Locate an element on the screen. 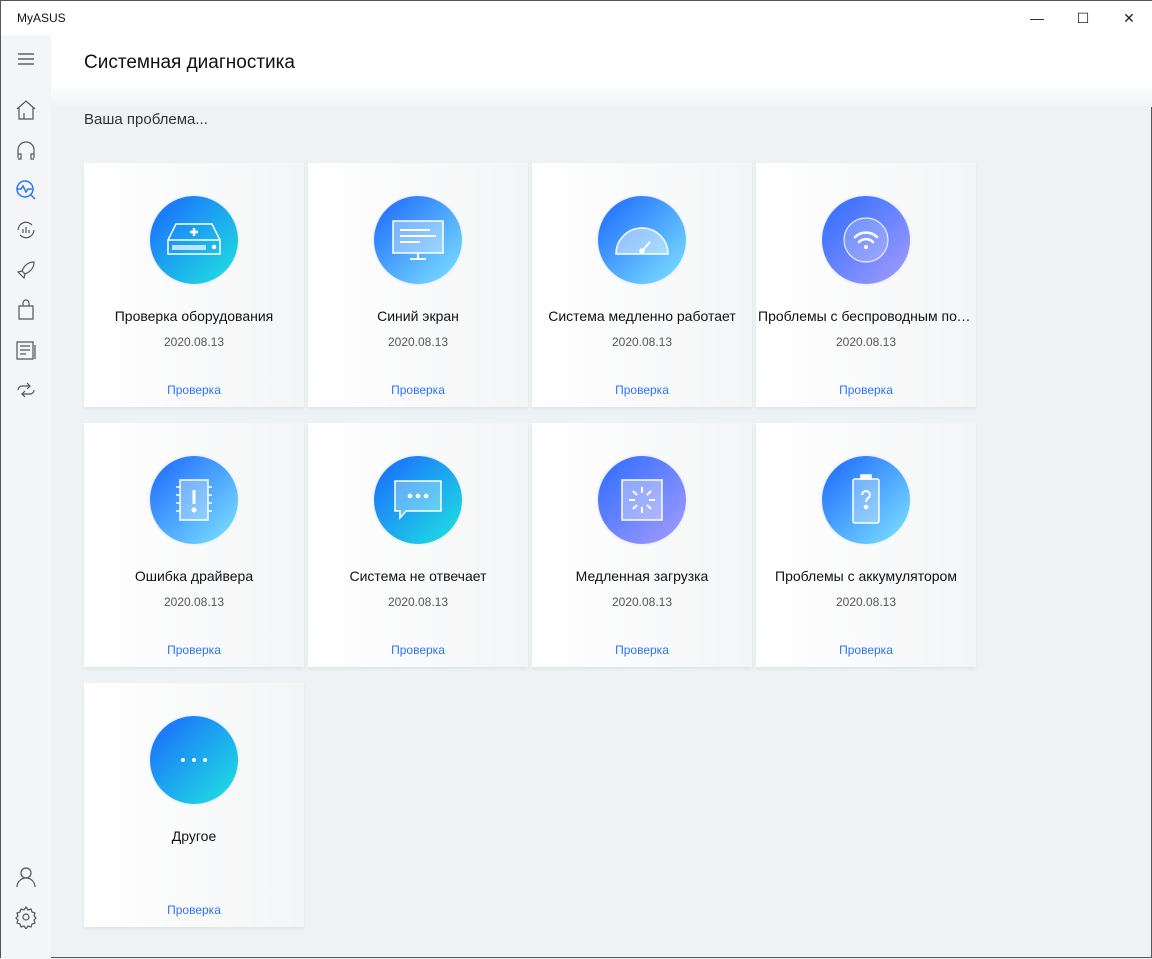 This screenshot has width=1152, height=959. card-not-responding: Система не отвечает 2020.08.13 Проверка is located at coordinates (418, 545).